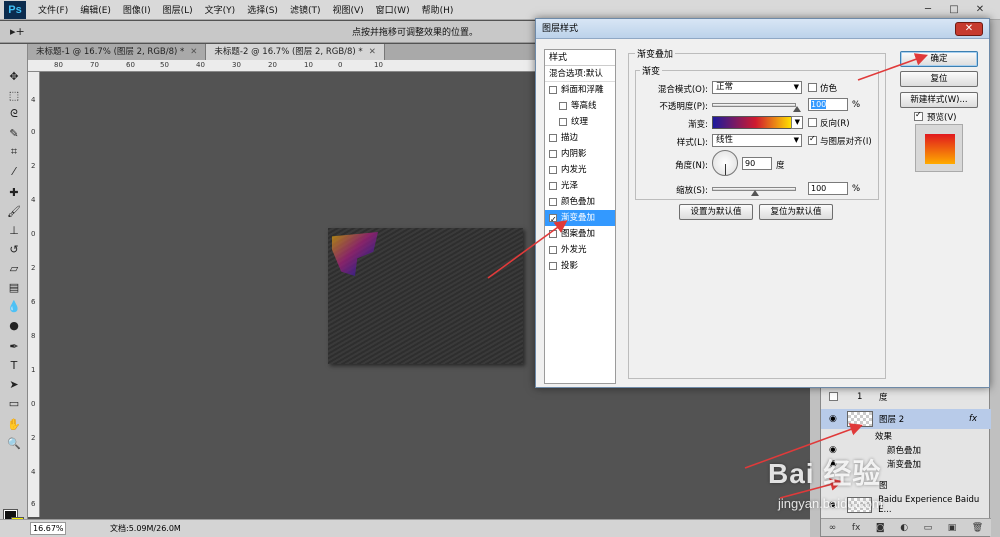 This screenshot has width=1000, height=537. I want to click on baidu-watermark: Bai 经验 jingyan.baidu.com, so click(868, 487).